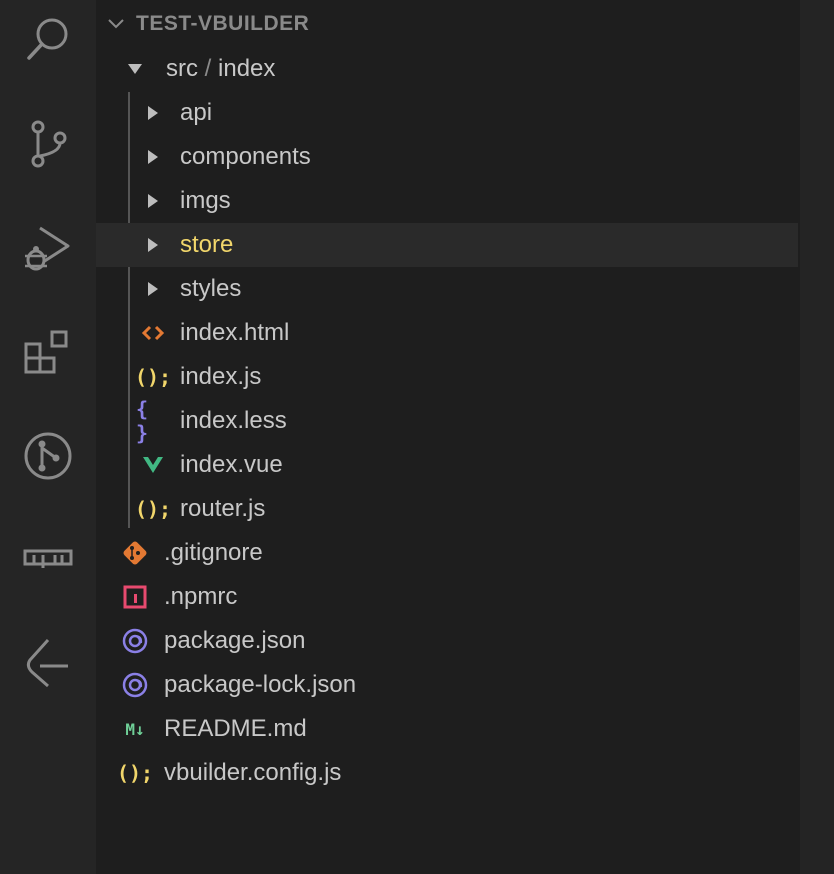 This screenshot has height=874, width=834. I want to click on source-control-icon, so click(48, 144).